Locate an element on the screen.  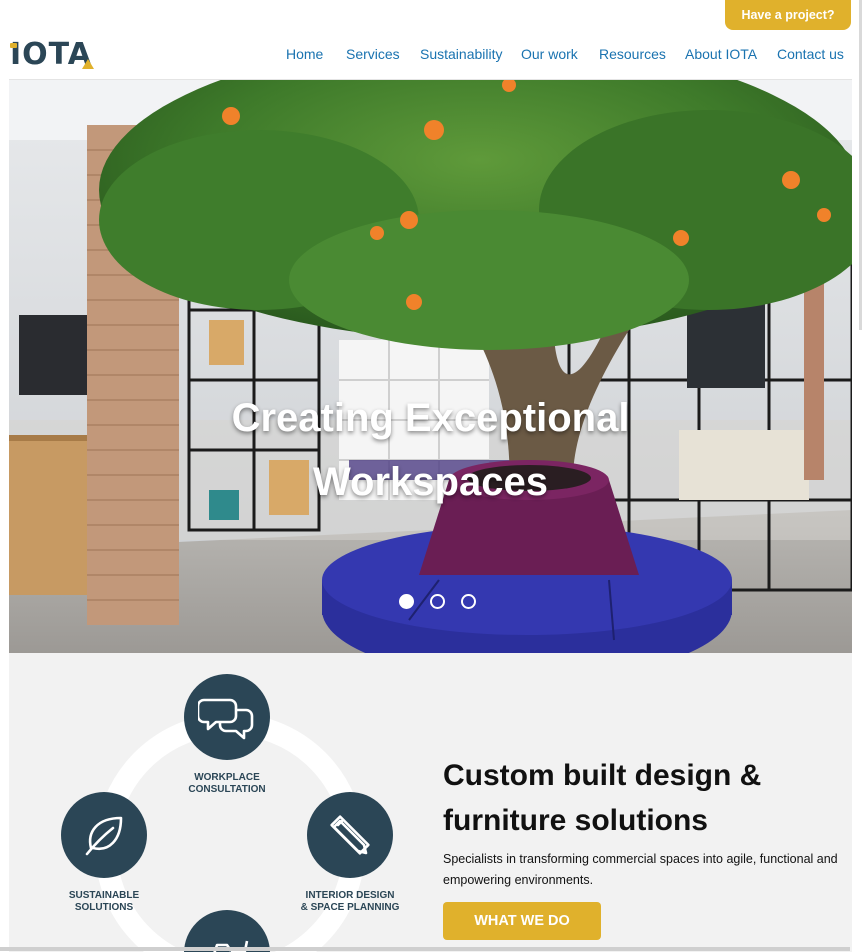
chat-bubbles-icon is located at coordinates (227, 717).